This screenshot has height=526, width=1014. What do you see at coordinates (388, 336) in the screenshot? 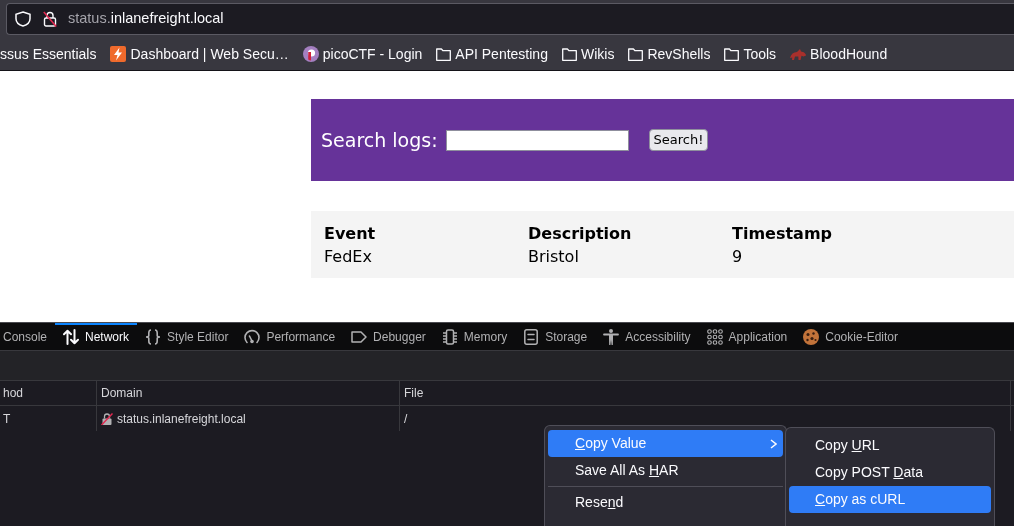
I see `devtools-tab: Debugger` at bounding box center [388, 336].